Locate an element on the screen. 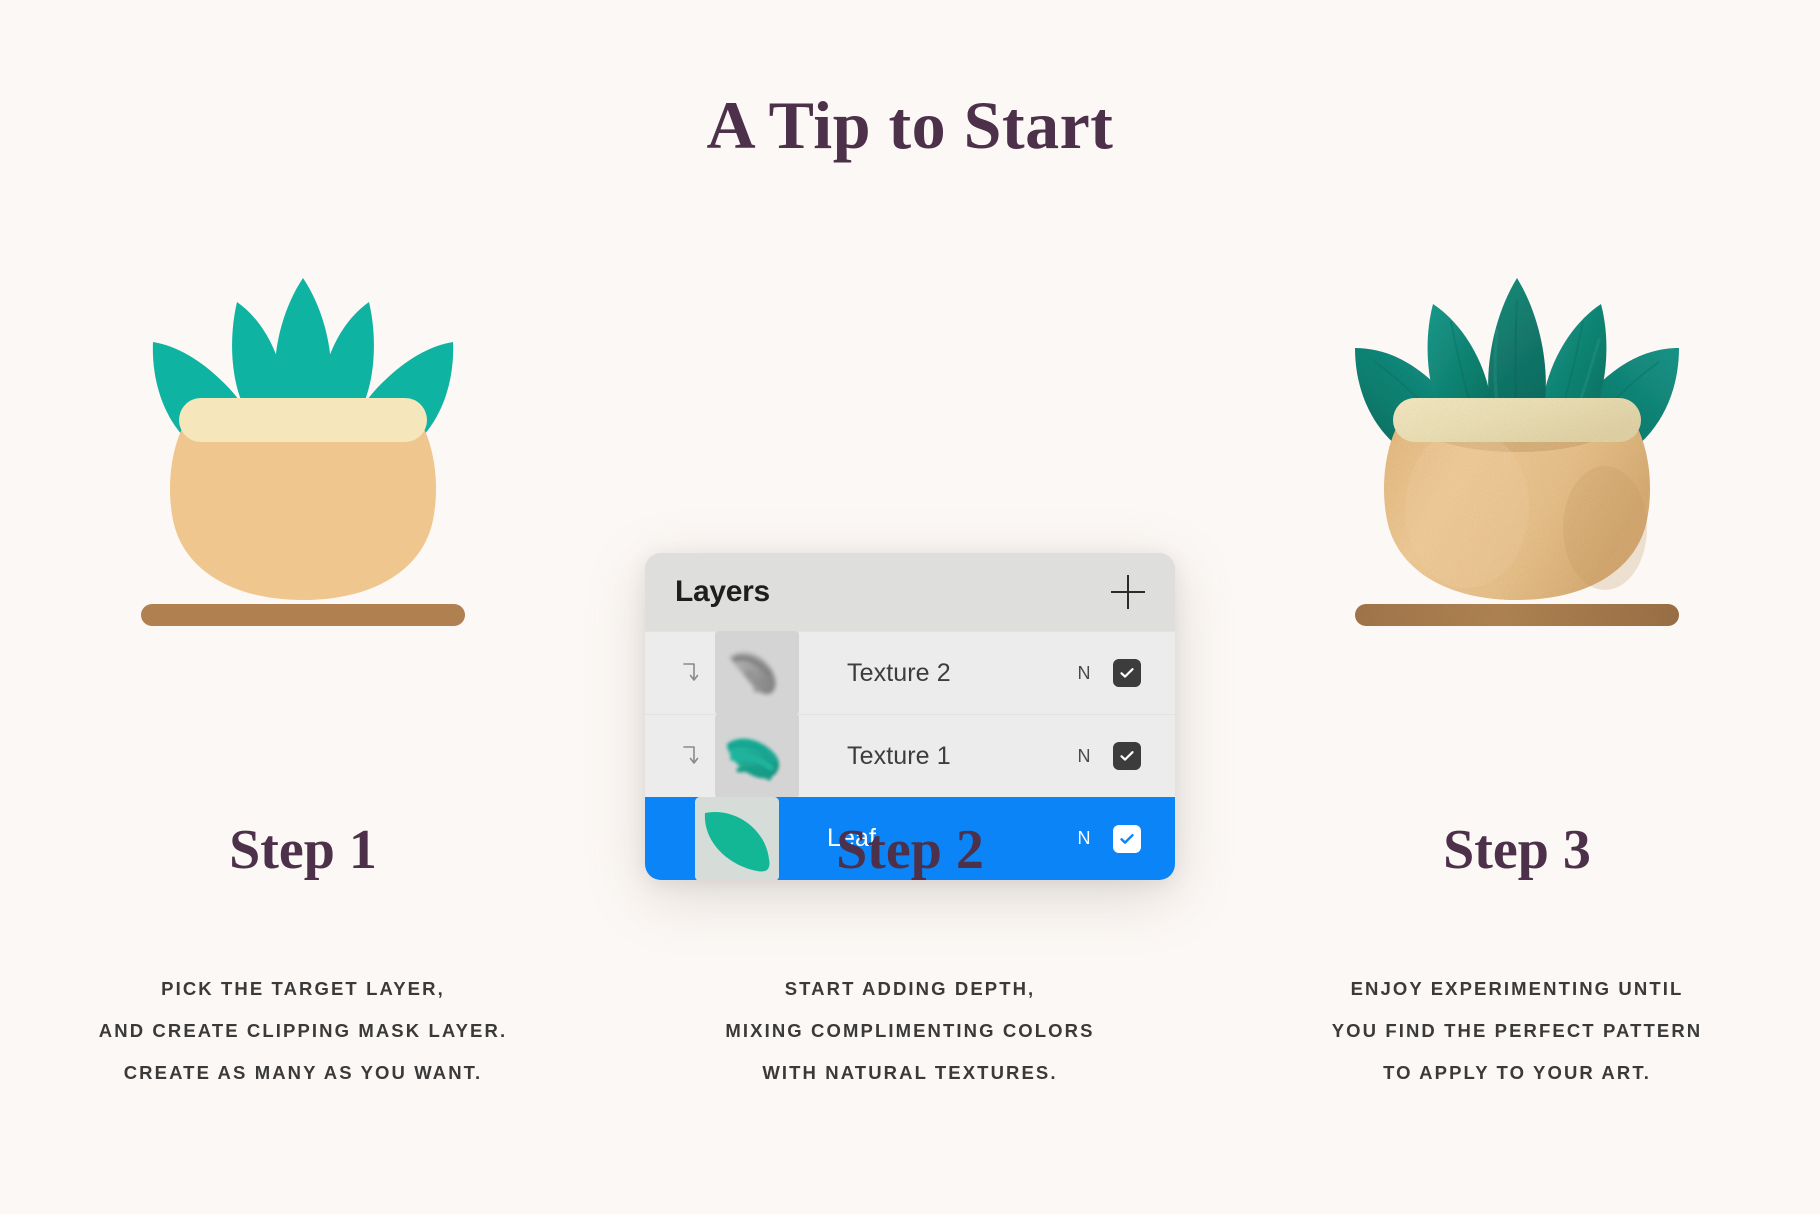 Image resolution: width=1820 pixels, height=1214 pixels. step-3-artwork is located at coordinates (1517, 480).